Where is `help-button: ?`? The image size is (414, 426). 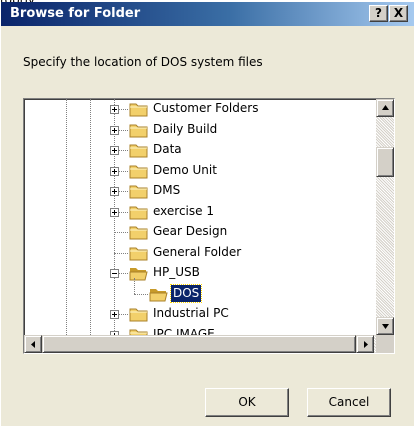 help-button: ? is located at coordinates (378, 13).